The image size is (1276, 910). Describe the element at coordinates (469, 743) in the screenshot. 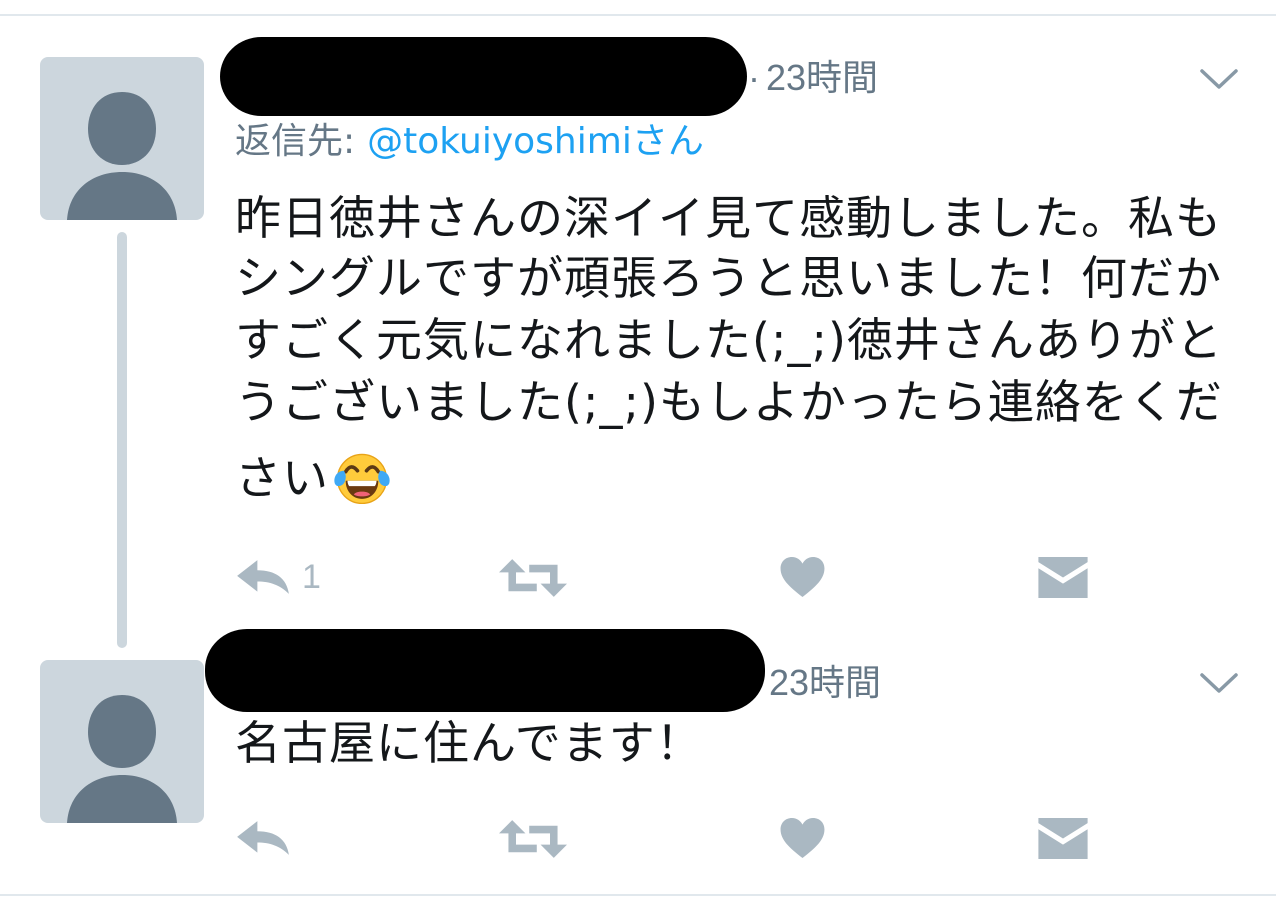

I see `tweet-text-line: 名古屋に住んでます！` at that location.